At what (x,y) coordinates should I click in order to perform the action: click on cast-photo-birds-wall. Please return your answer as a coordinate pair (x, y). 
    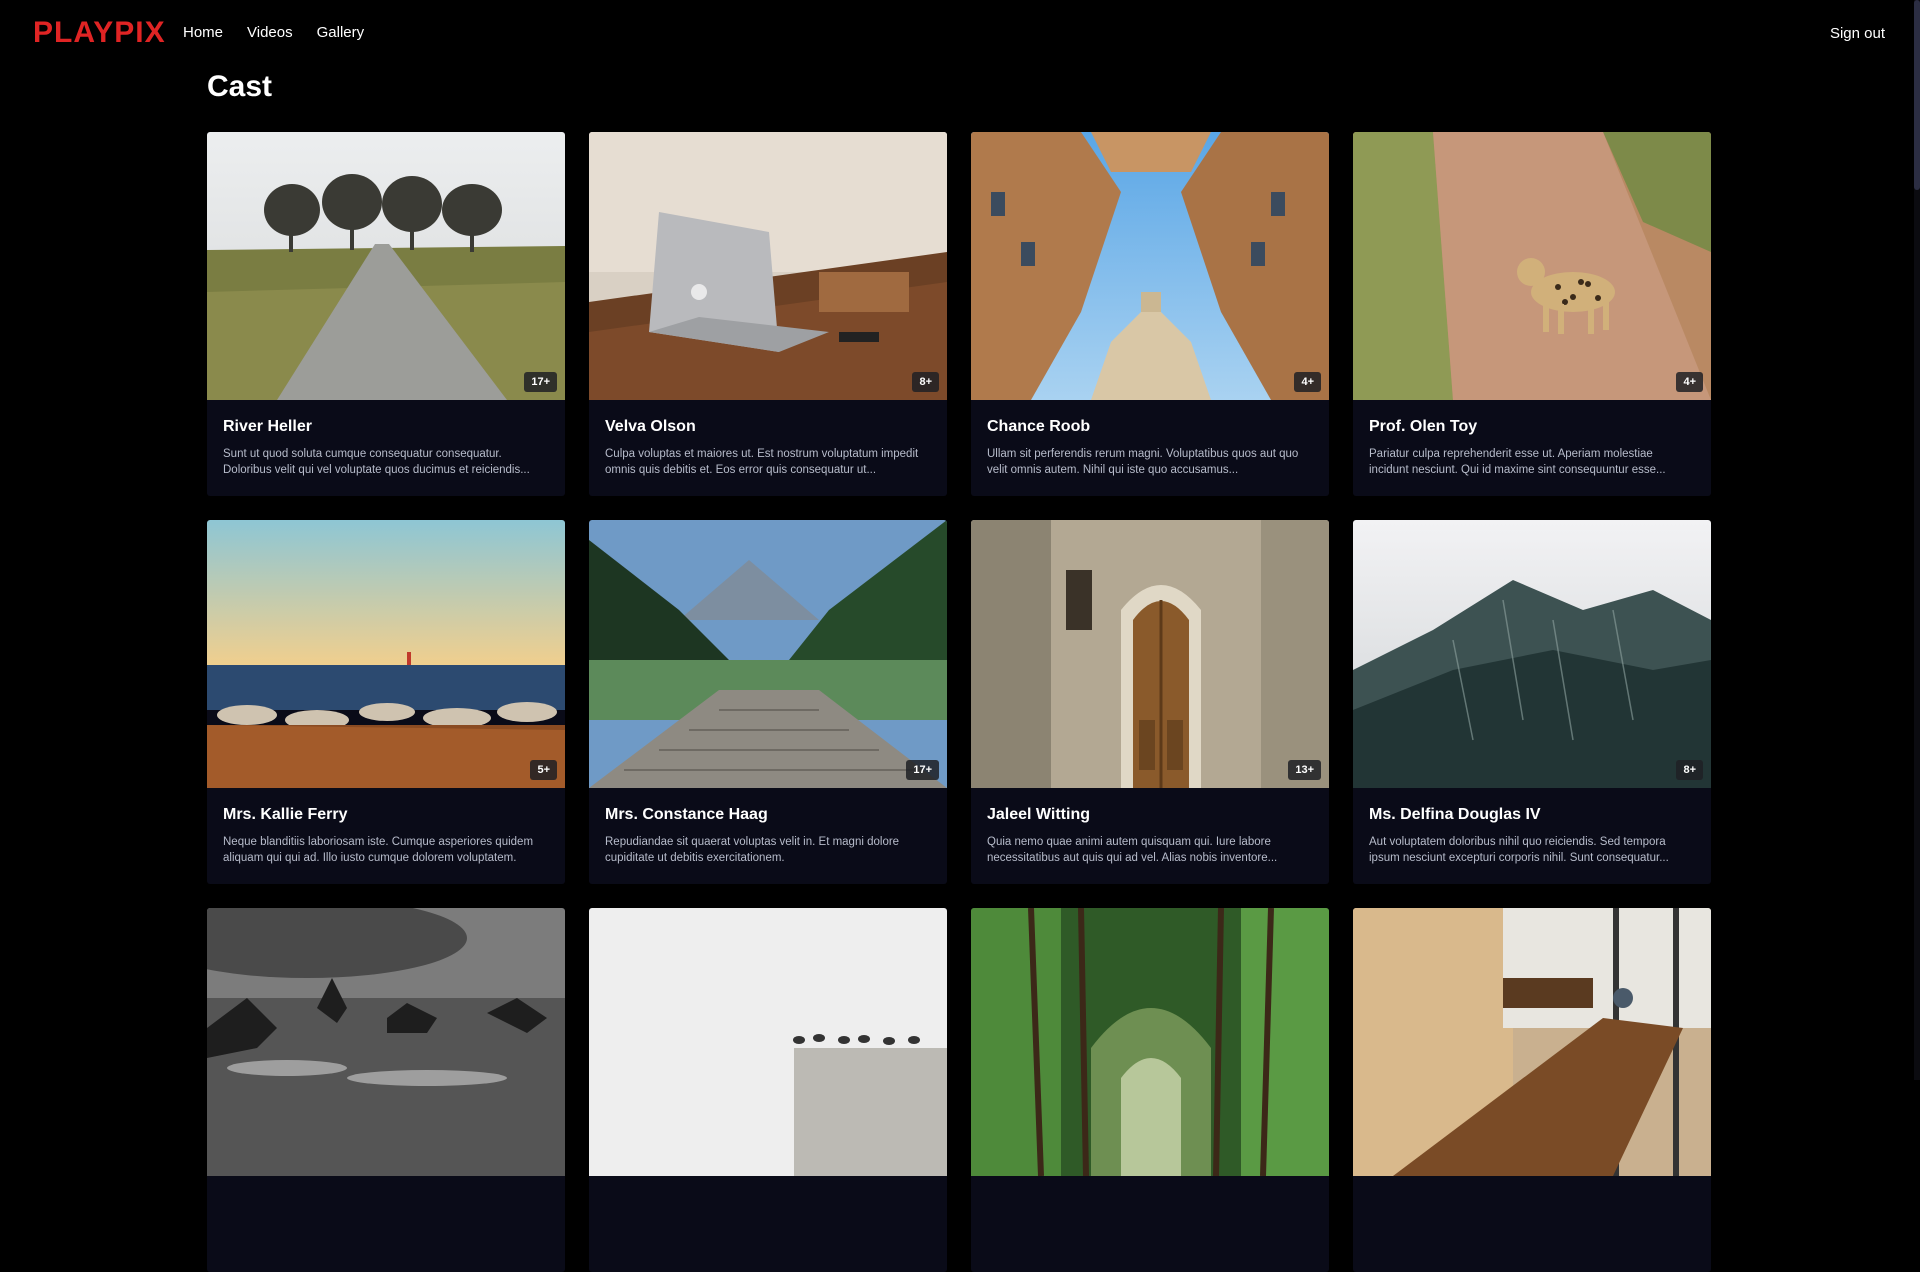
    Looking at the image, I should click on (768, 1042).